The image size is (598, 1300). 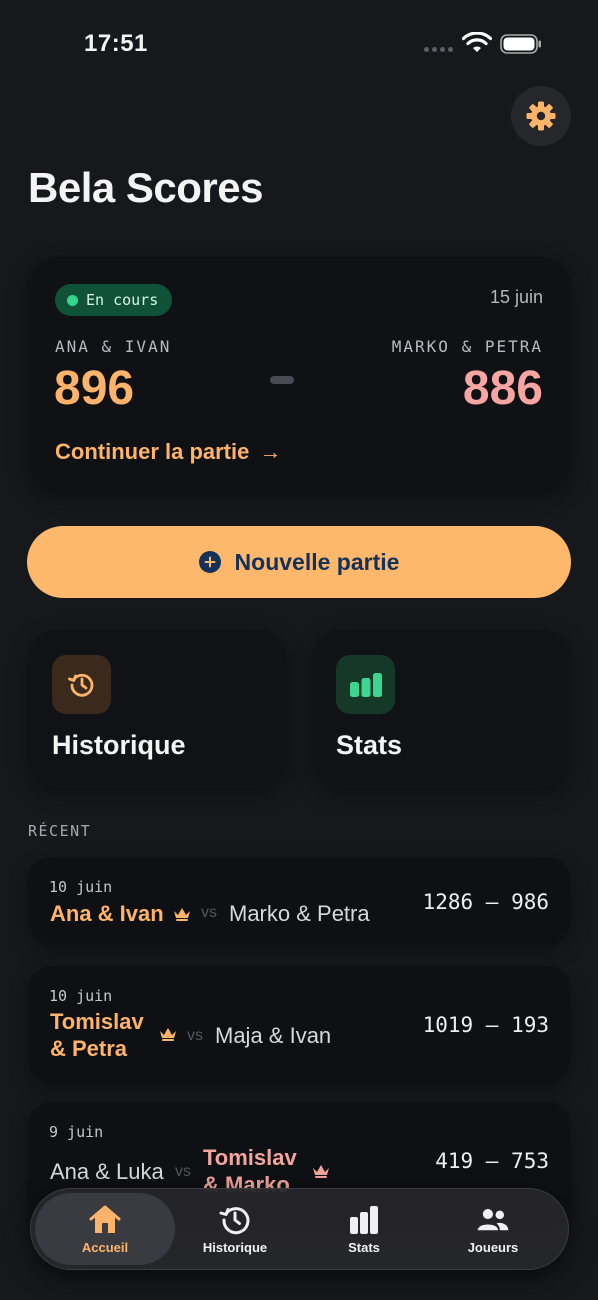 I want to click on team-left-score: 896, so click(x=94, y=388).